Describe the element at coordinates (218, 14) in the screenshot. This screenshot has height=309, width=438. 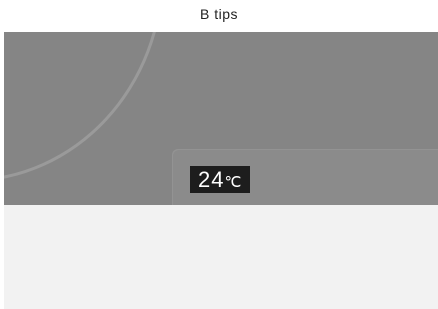
I see `page-title: B tips` at that location.